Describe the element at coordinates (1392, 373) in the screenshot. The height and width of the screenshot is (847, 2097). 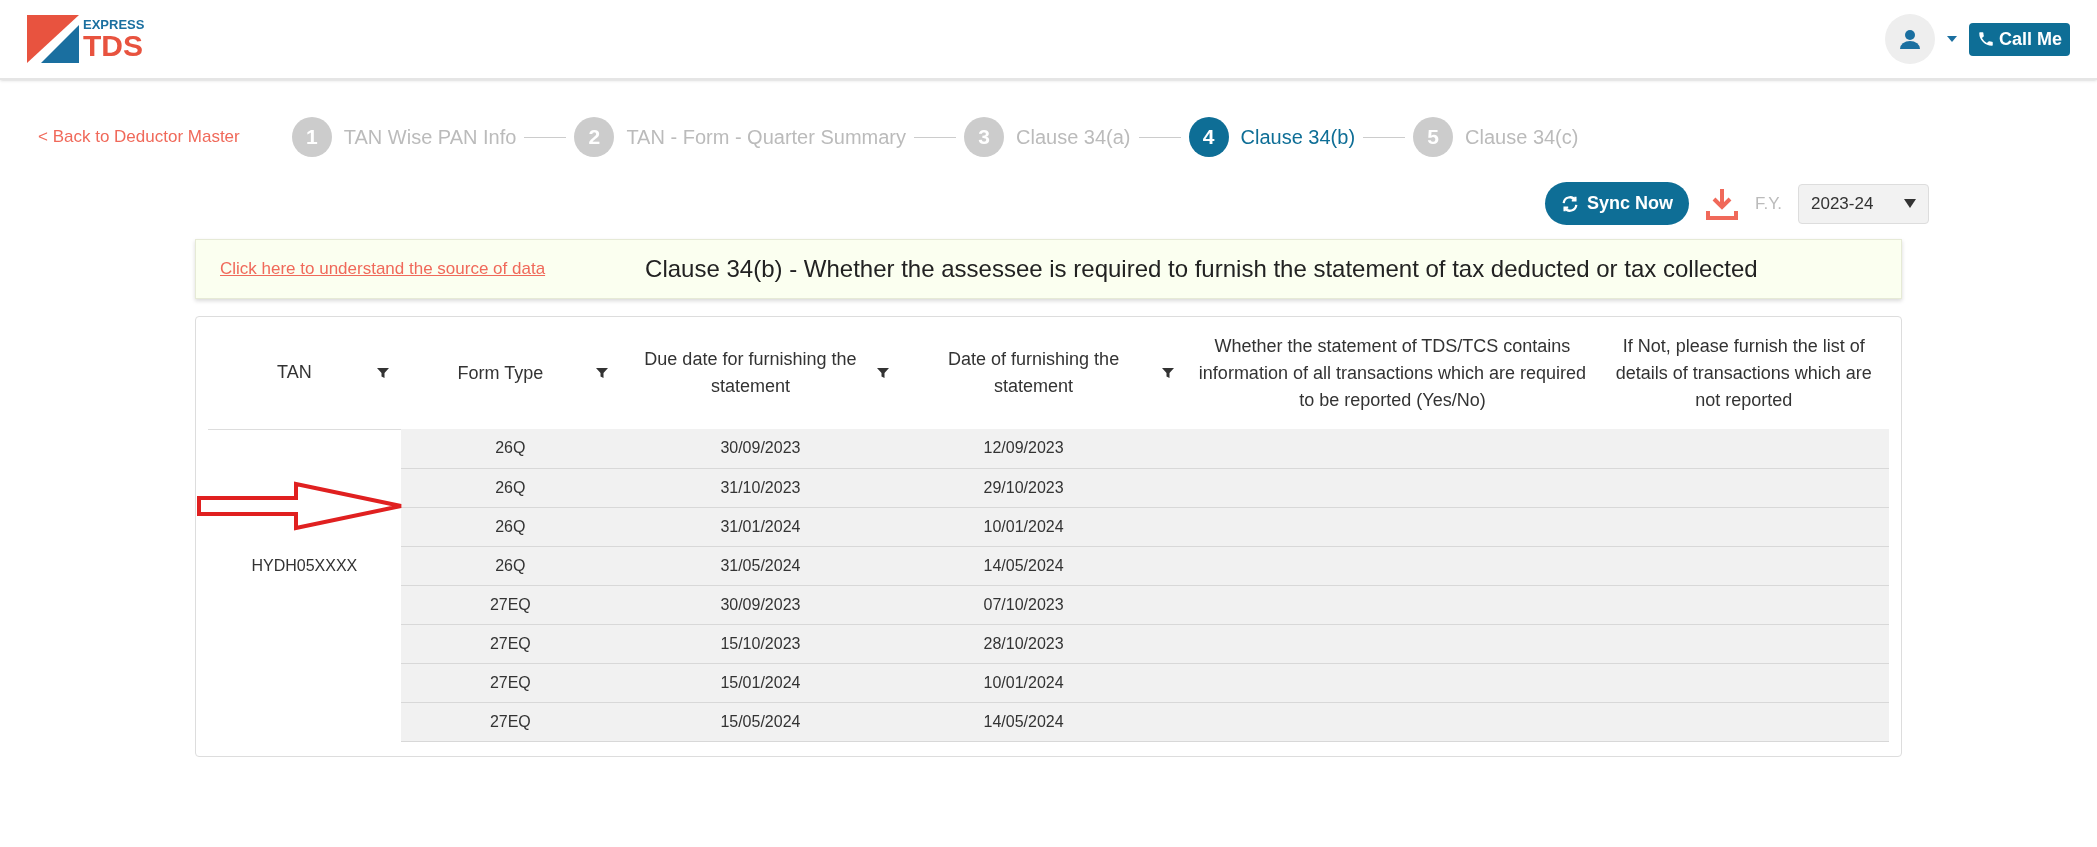
I see `column-header: Whether the statement of TDS/TCS contains information of all transactions which are required to be reported (Yes/No)` at that location.